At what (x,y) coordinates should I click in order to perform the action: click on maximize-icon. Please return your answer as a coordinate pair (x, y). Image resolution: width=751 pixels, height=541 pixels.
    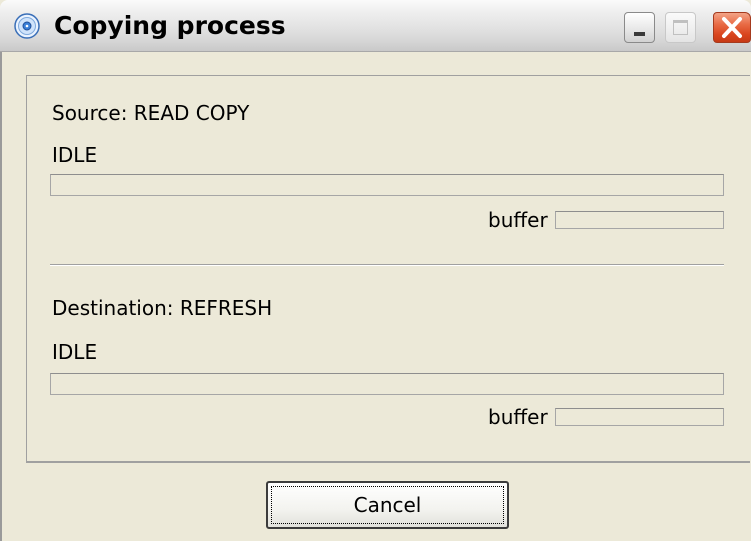
    Looking at the image, I should click on (680, 27).